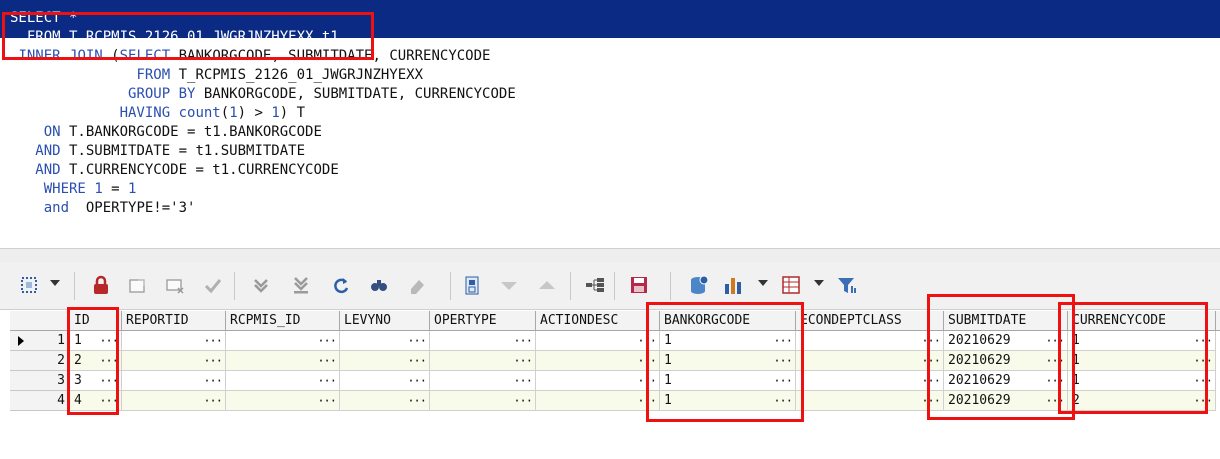 Image resolution: width=1220 pixels, height=459 pixels. I want to click on filter-icon, so click(847, 285).